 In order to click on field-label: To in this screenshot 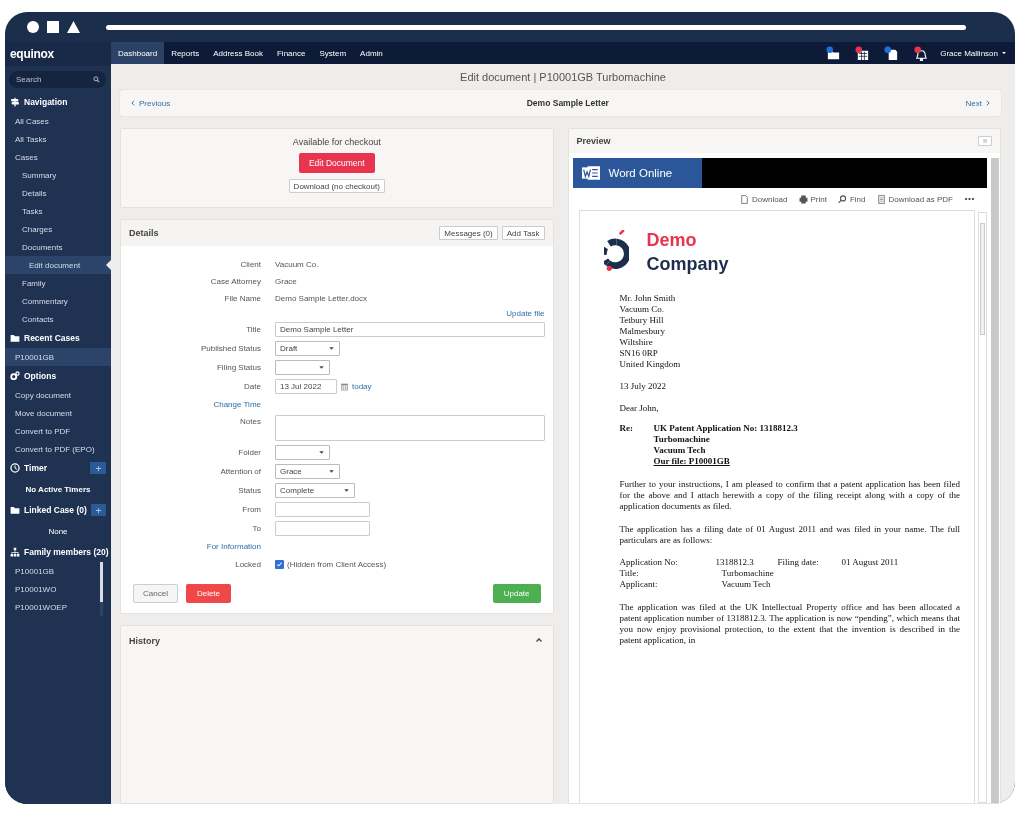, I will do `click(256, 528)`.